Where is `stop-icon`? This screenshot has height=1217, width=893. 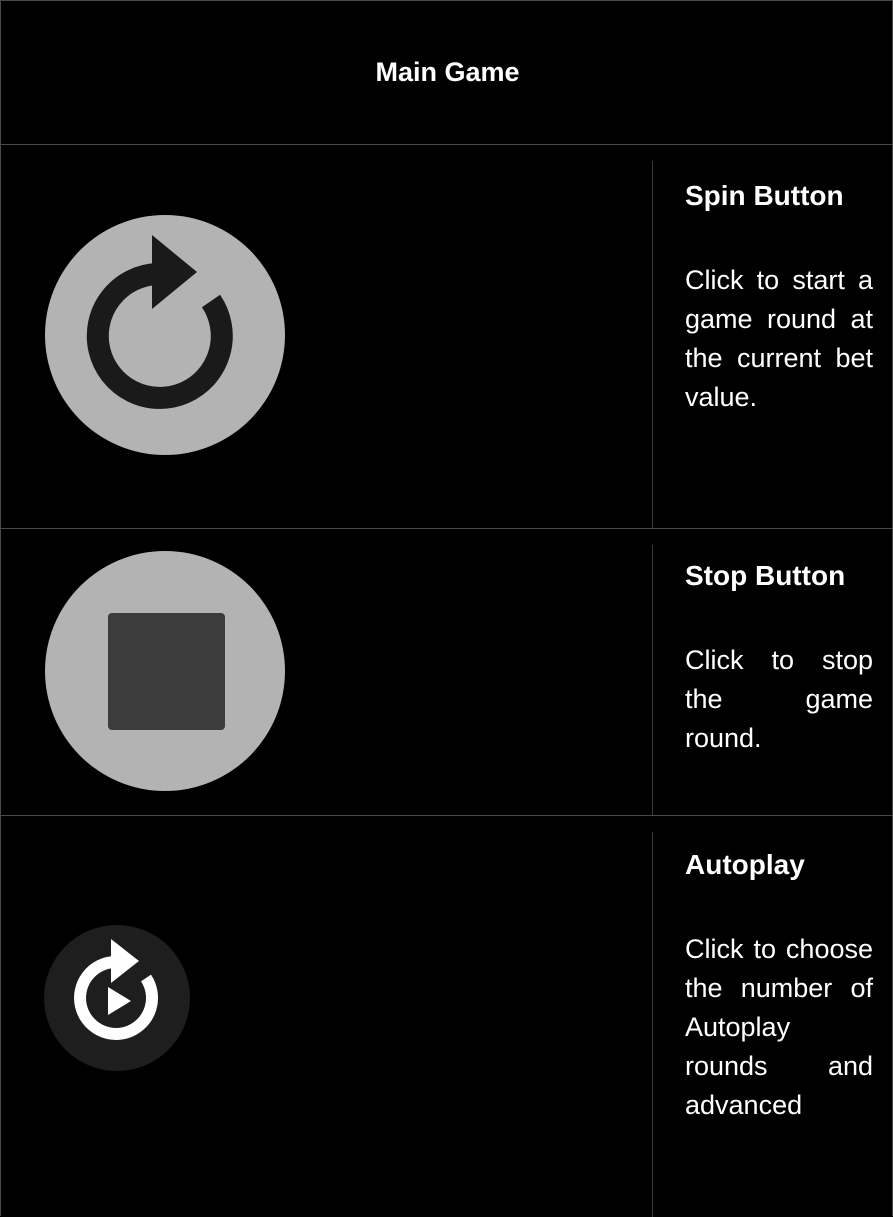
stop-icon is located at coordinates (165, 671).